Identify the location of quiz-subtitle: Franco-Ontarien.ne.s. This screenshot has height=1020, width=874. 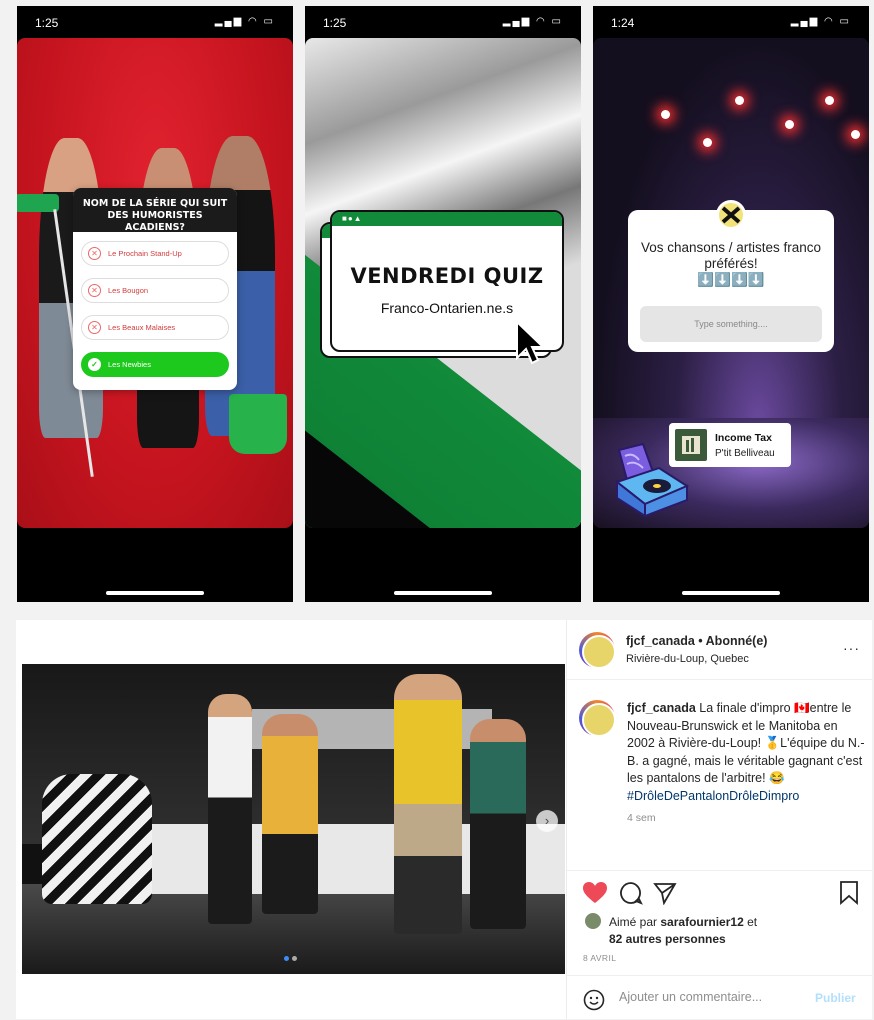
(447, 308).